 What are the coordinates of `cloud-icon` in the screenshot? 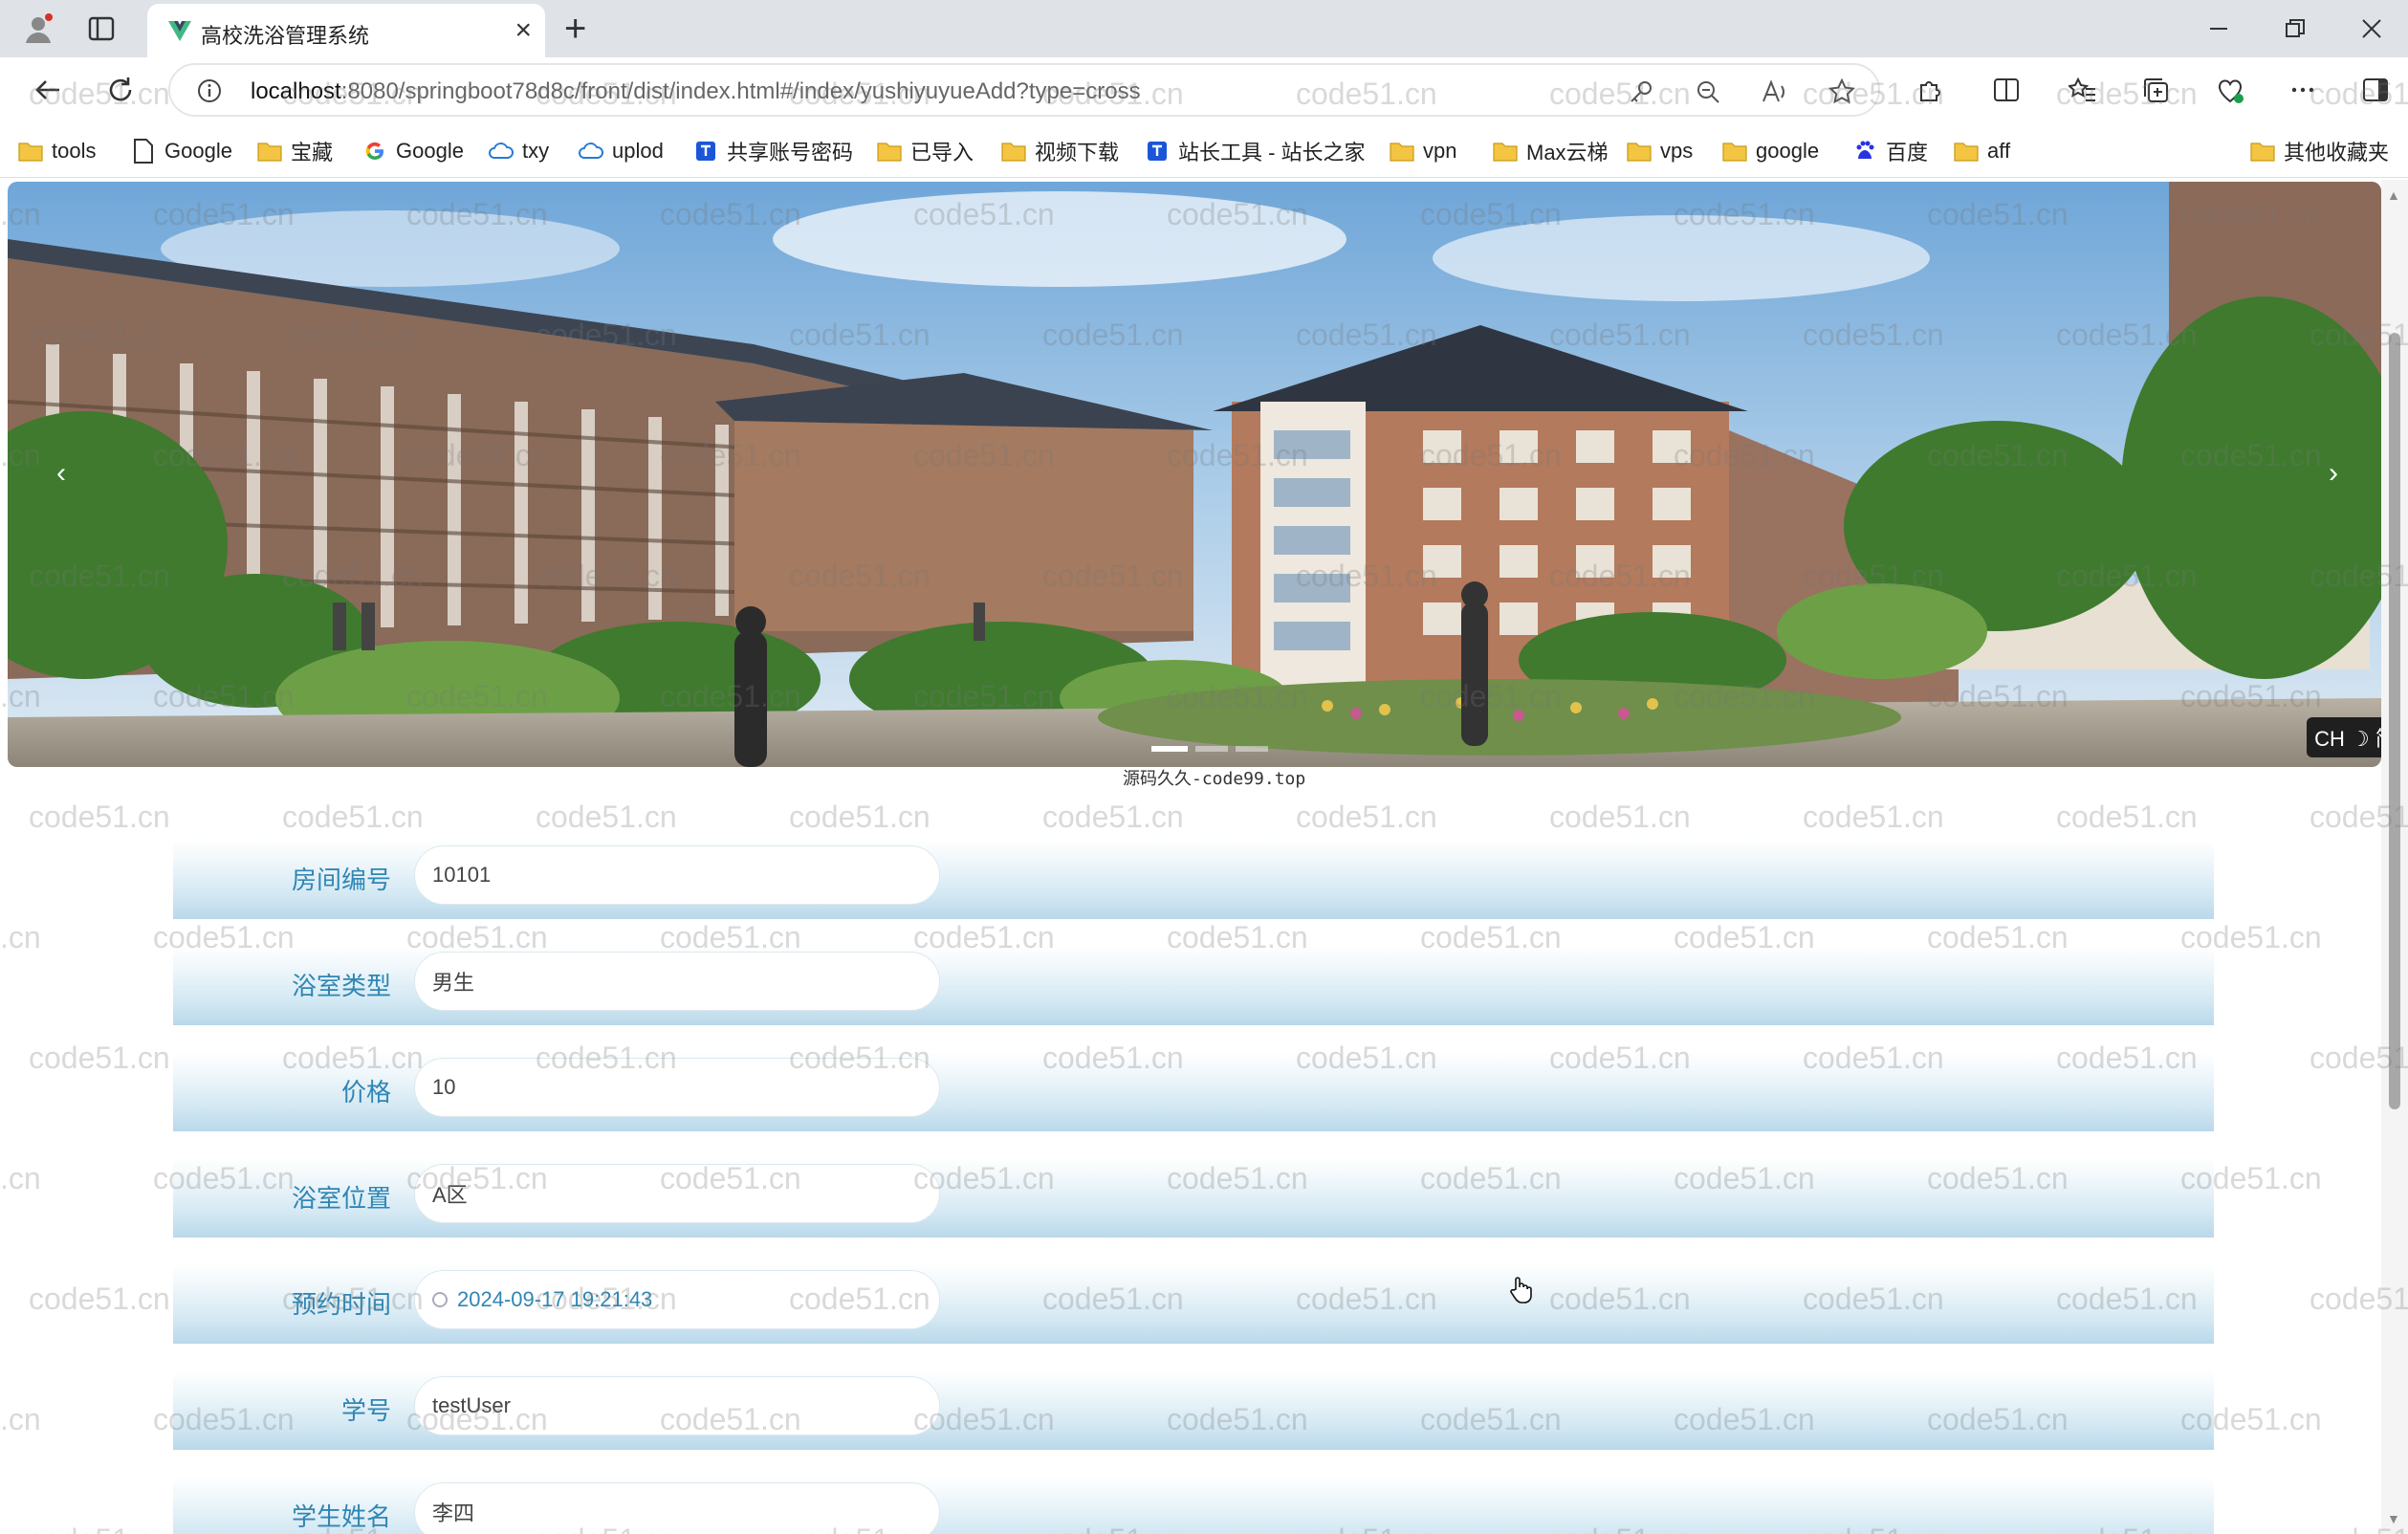 It's located at (501, 151).